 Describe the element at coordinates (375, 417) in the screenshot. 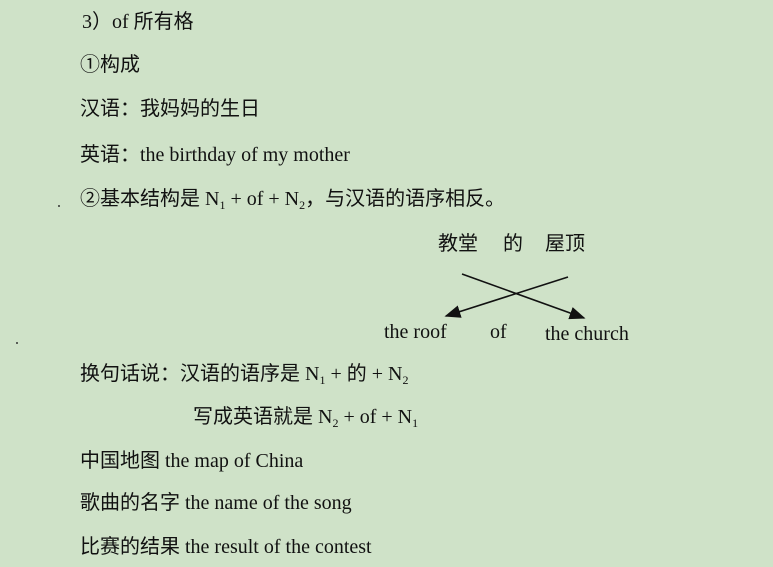

I see `explain-mid: + of + N` at that location.